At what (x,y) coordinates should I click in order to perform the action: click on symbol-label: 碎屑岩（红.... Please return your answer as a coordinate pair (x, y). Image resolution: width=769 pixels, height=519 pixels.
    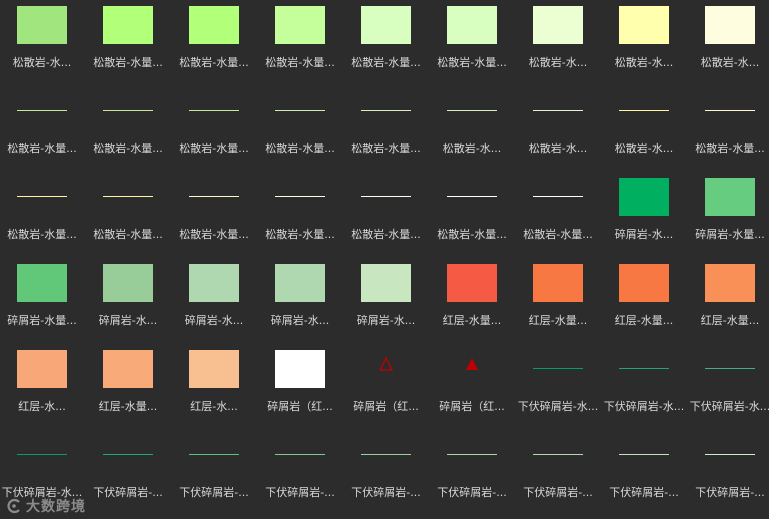
    Looking at the image, I should click on (300, 406).